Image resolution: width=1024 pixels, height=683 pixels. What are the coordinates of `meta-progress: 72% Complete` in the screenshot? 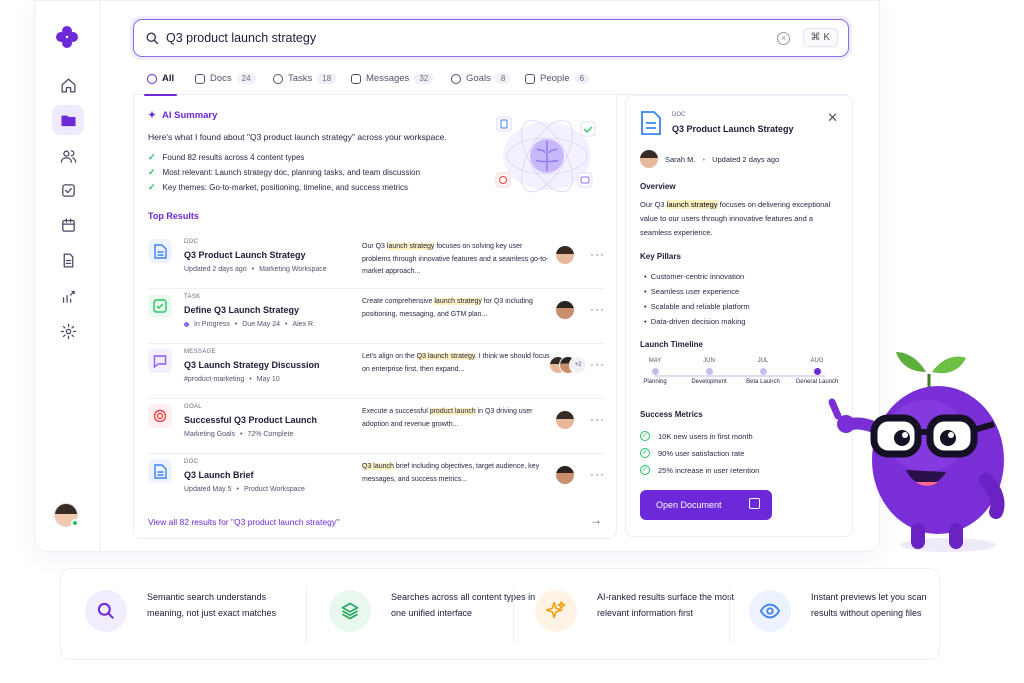 It's located at (270, 434).